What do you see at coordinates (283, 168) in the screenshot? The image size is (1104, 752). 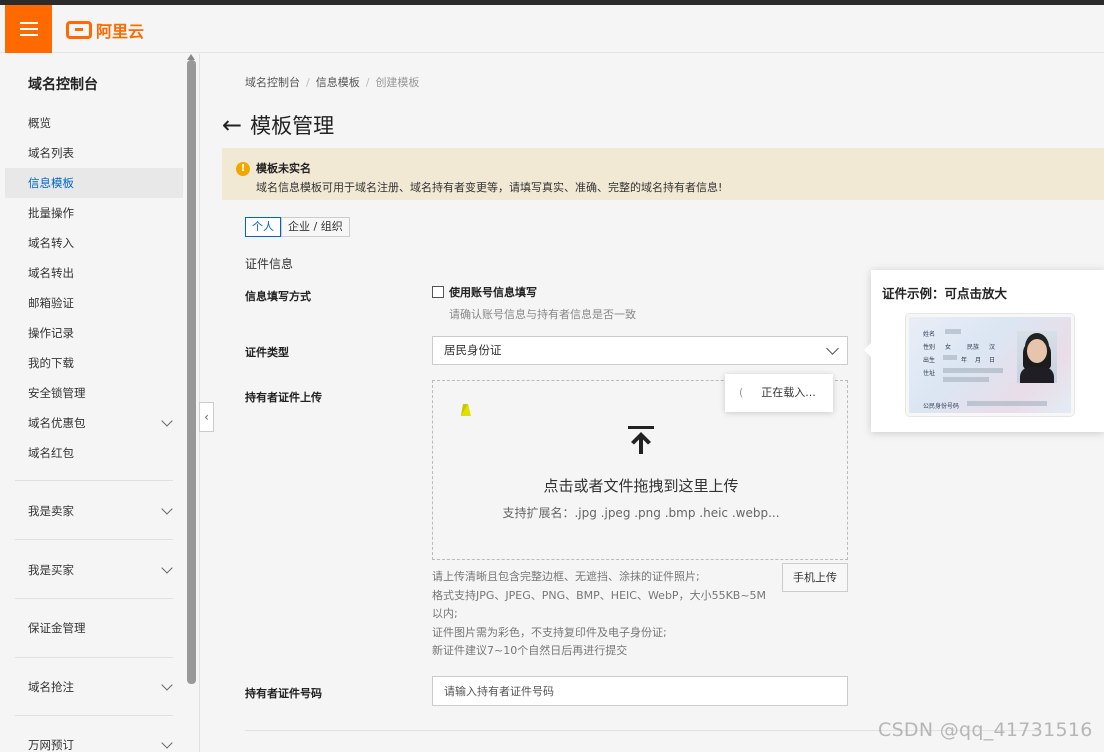 I see `notice-title: 模板未实名` at bounding box center [283, 168].